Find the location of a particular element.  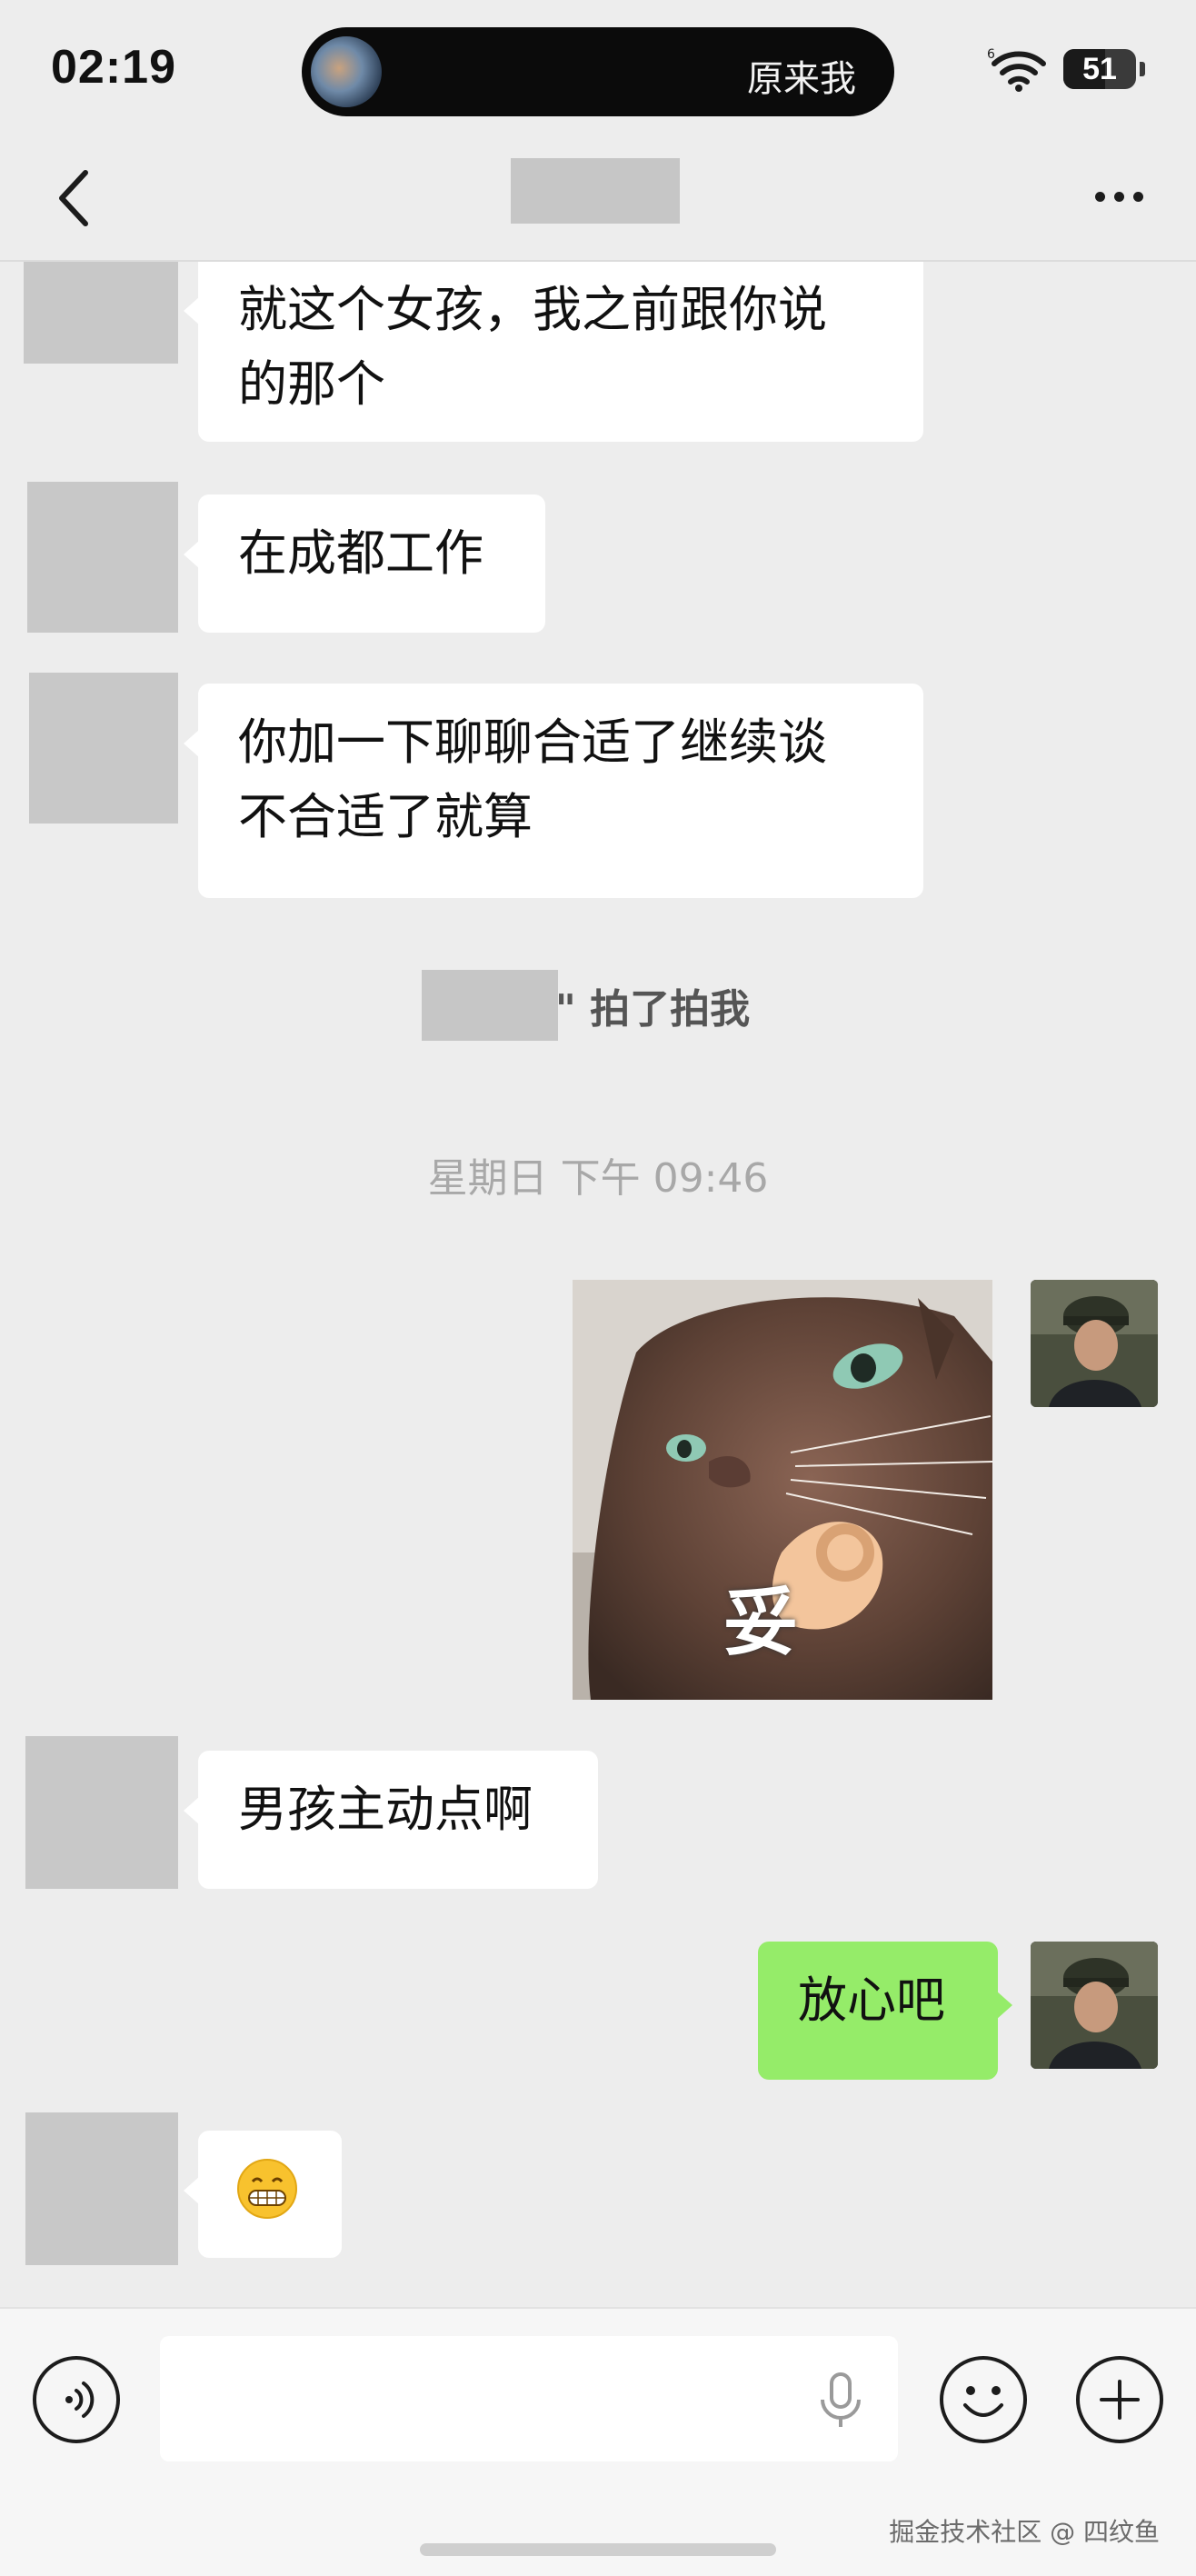

message-text: 你加一下聊聊合适了继续谈 is located at coordinates (532, 742).